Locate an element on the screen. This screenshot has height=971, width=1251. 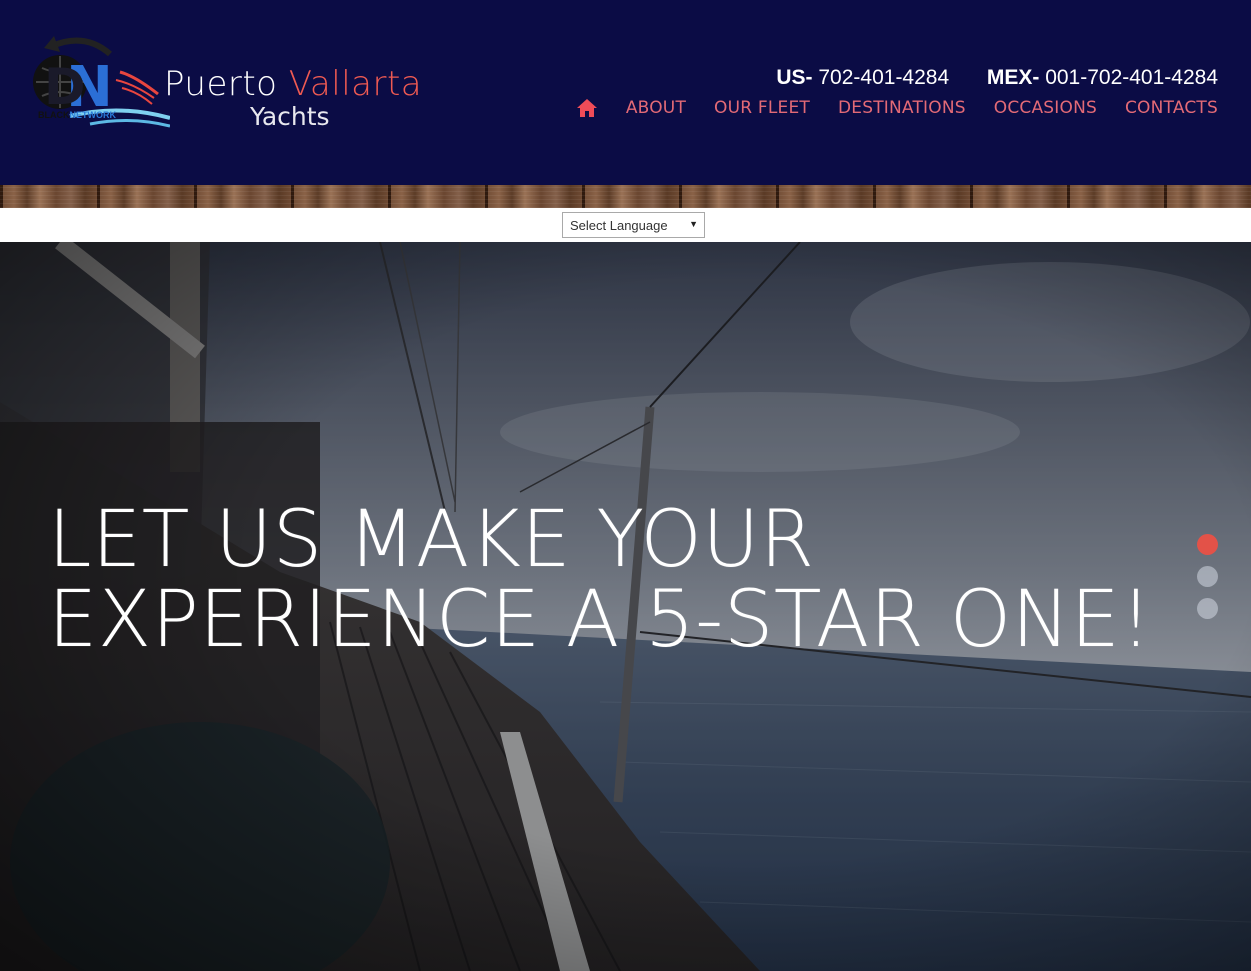
site-logo: N D BLACKNETWORK Puerto Vallarta Yachts is located at coordinates (230, 84).